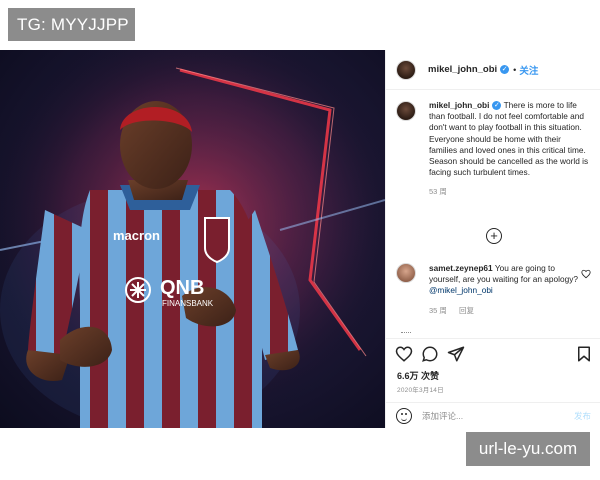 This screenshot has width=600, height=480. I want to click on save-bookmark-icon, so click(584, 354).